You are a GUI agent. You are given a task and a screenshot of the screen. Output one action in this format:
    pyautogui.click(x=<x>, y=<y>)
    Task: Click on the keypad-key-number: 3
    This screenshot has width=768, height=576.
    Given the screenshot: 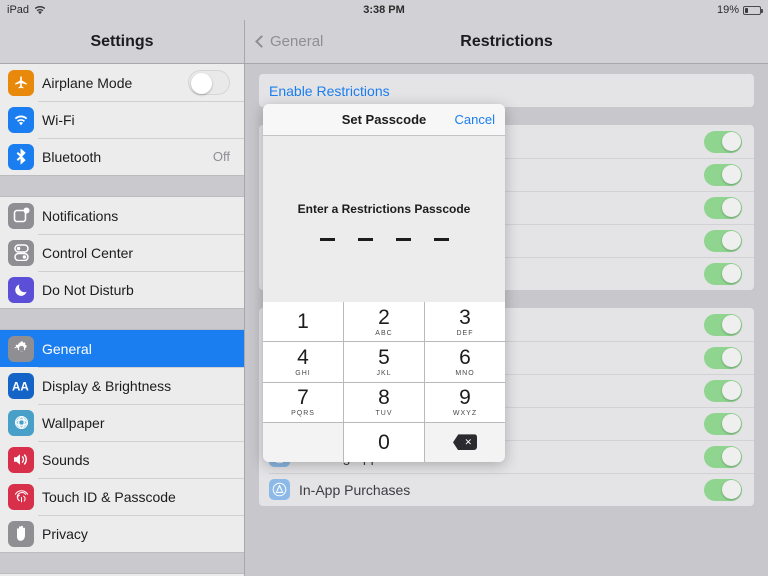 What is the action you would take?
    pyautogui.click(x=465, y=317)
    